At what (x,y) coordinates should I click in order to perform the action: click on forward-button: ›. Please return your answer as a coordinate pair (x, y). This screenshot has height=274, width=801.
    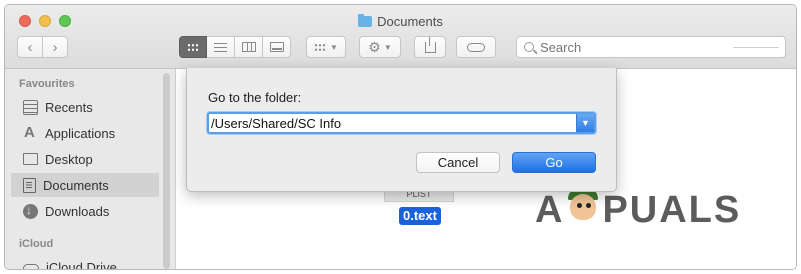
    Looking at the image, I should click on (55, 47).